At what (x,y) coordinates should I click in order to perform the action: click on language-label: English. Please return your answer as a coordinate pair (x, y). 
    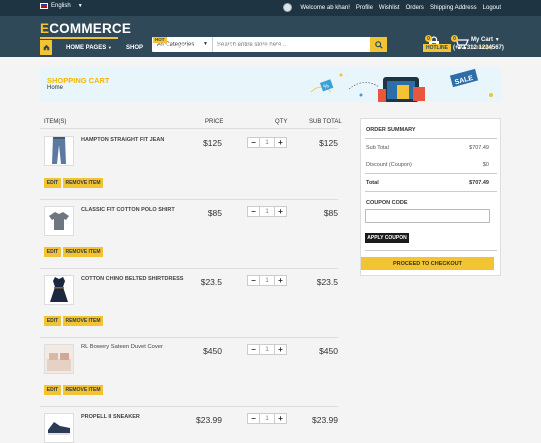
    Looking at the image, I should click on (61, 6).